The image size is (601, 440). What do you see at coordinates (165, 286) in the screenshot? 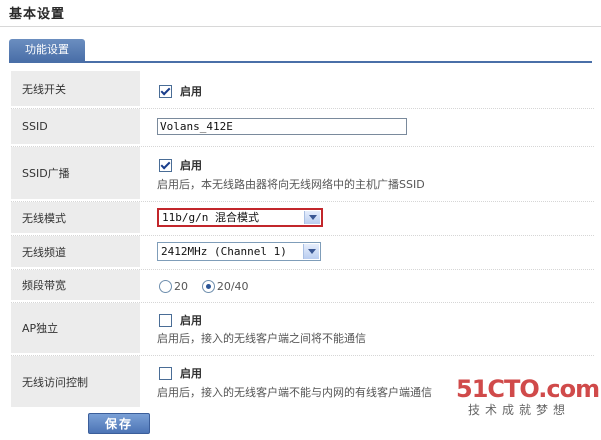
I see `bandwidth-20-radio` at bounding box center [165, 286].